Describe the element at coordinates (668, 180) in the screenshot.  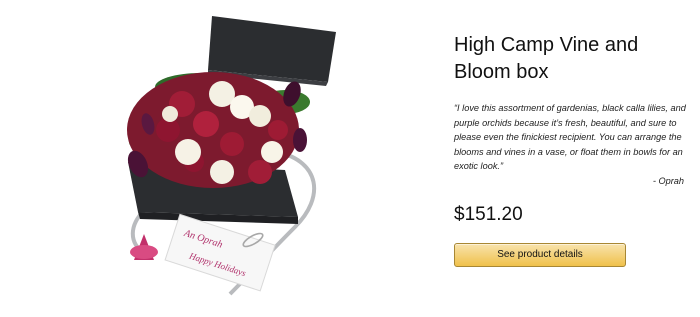
I see `quote-attribution: - Oprah` at that location.